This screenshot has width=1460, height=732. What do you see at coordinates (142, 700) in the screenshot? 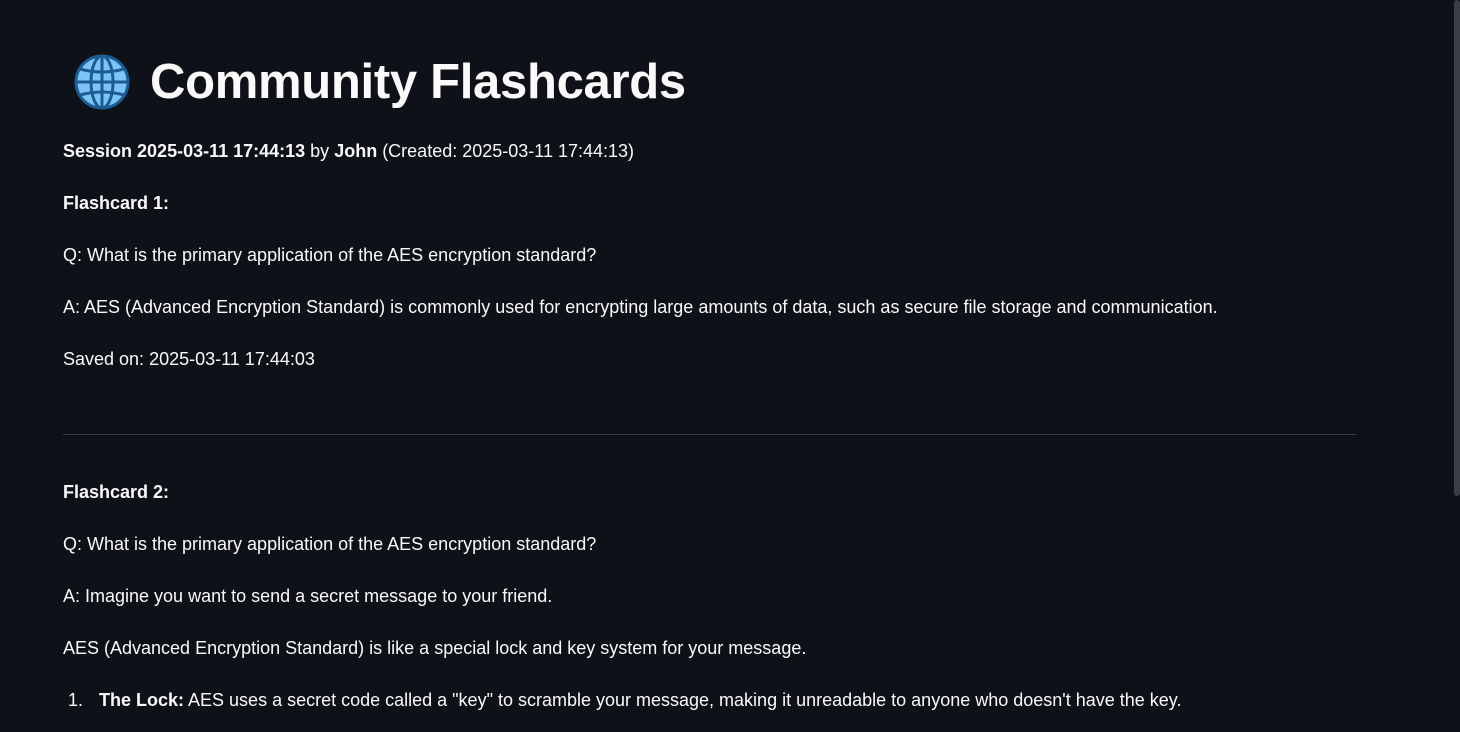
I see `list-item-term: The Lock:` at bounding box center [142, 700].